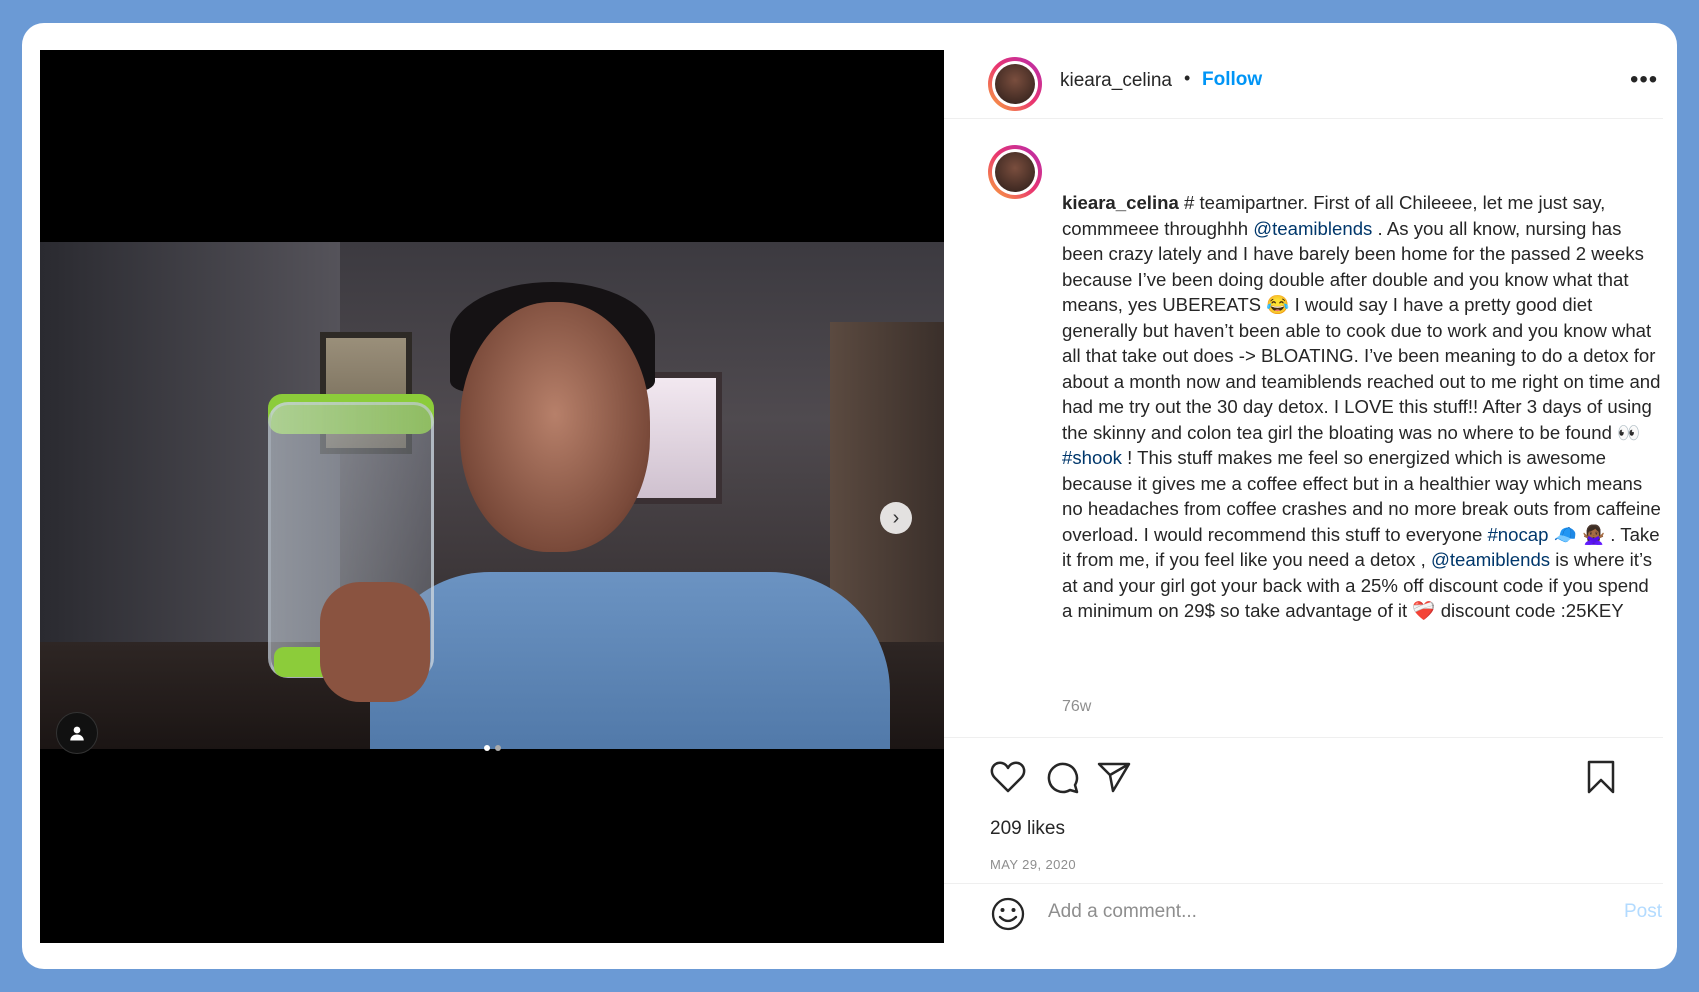 The image size is (1699, 992). I want to click on caption-link: #nocap, so click(1517, 534).